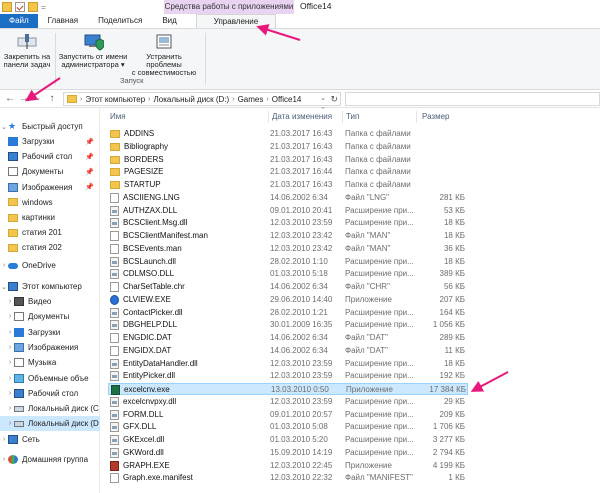 This screenshot has height=493, width=600. Describe the element at coordinates (50, 316) in the screenshot. I see `nav-pc-item: › Документы` at that location.